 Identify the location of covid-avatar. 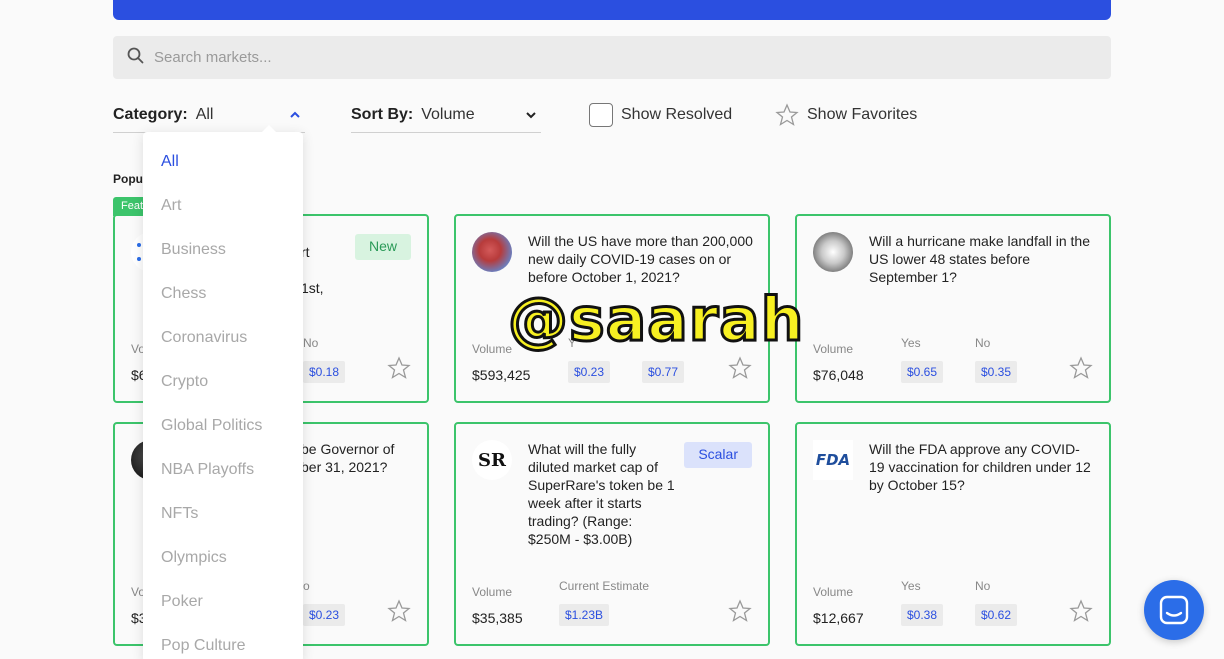
(492, 252).